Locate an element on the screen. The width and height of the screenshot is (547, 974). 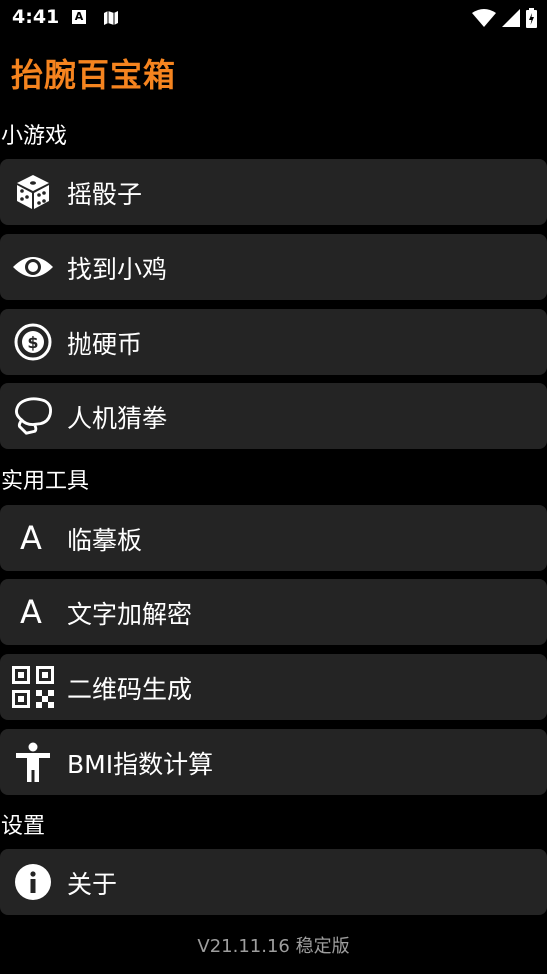
wifi-icon is located at coordinates (484, 20).